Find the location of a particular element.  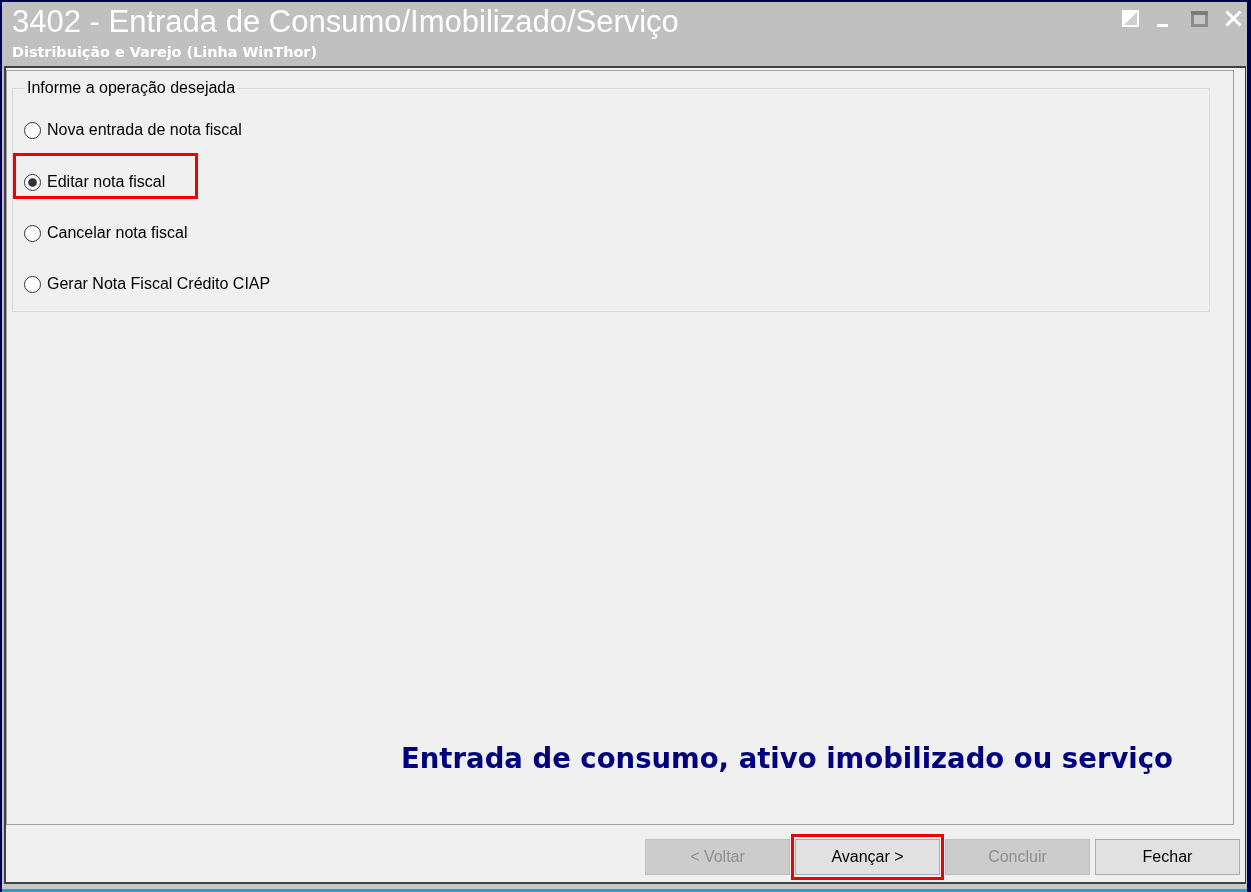

option-label: Cancelar nota fiscal is located at coordinates (117, 233).